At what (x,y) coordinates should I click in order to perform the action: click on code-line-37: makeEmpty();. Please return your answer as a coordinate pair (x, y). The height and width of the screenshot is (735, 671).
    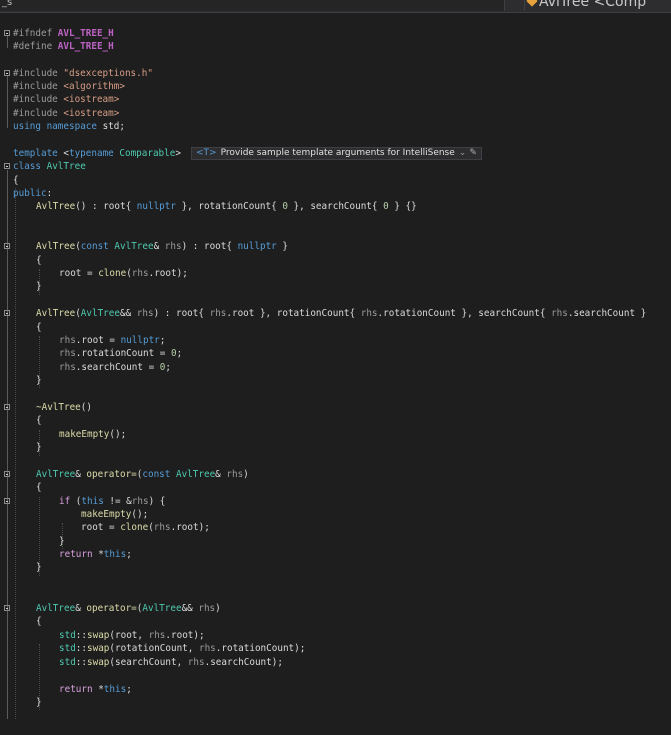
    Looking at the image, I should click on (115, 514).